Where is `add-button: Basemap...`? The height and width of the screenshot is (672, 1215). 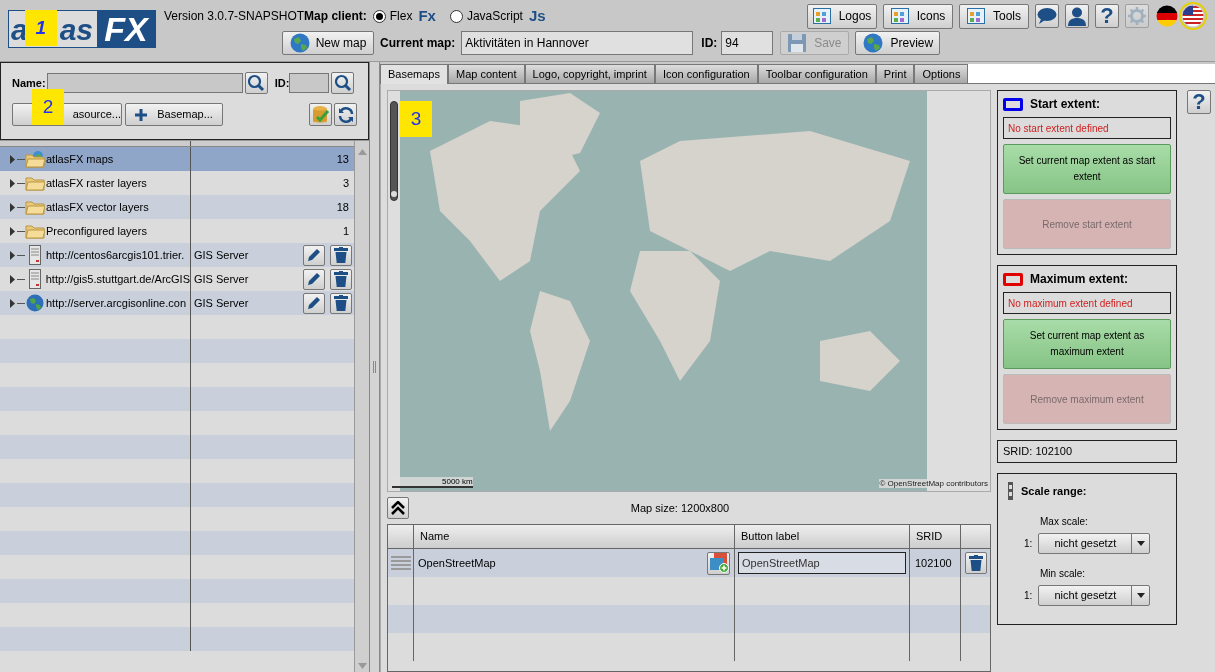
add-button: Basemap... is located at coordinates (174, 114).